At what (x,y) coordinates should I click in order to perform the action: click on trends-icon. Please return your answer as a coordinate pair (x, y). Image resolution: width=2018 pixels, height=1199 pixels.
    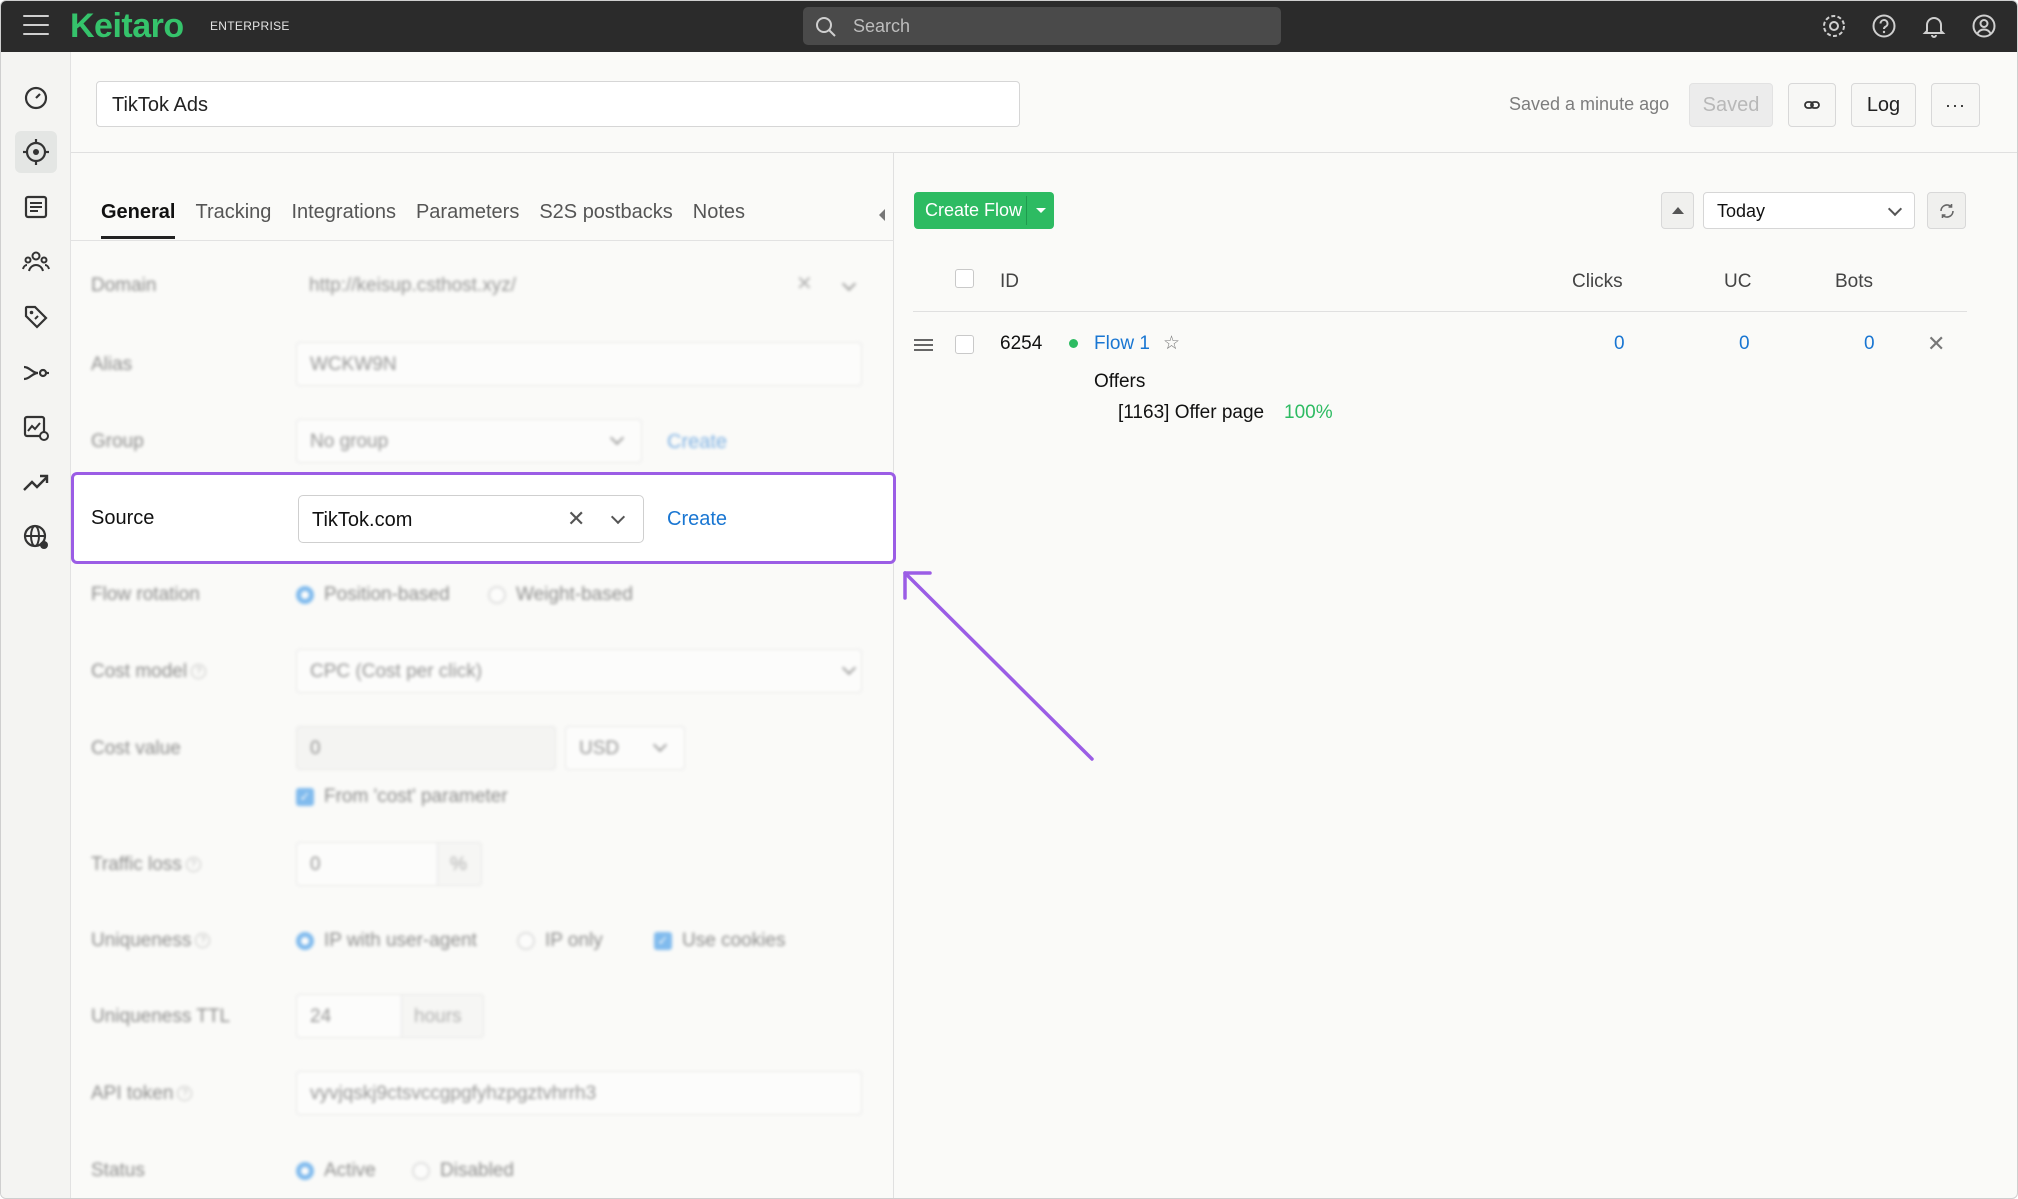
    Looking at the image, I should click on (36, 483).